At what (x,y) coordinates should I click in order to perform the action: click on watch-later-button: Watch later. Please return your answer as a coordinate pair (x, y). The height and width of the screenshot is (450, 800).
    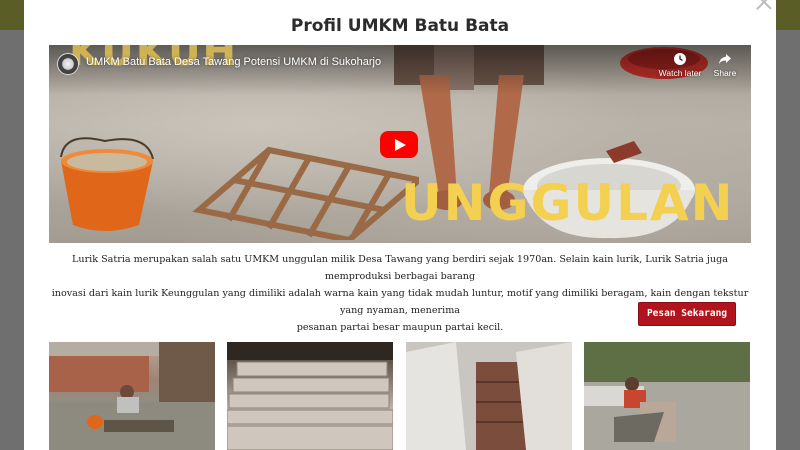
    Looking at the image, I should click on (680, 65).